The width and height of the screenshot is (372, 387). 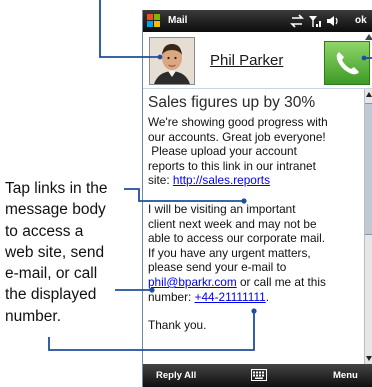 I want to click on sender-name-link: Phil Parker, so click(x=246, y=60).